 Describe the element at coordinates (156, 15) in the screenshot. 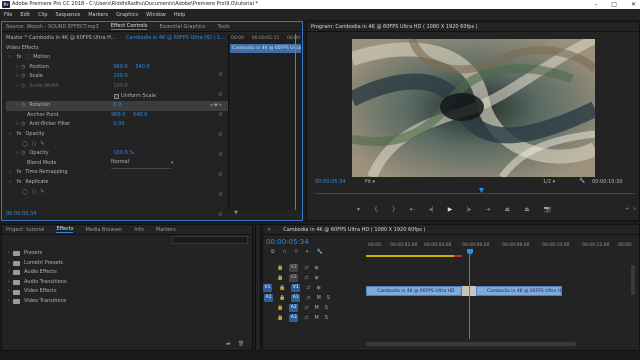

I see `menu-window: Window` at that location.